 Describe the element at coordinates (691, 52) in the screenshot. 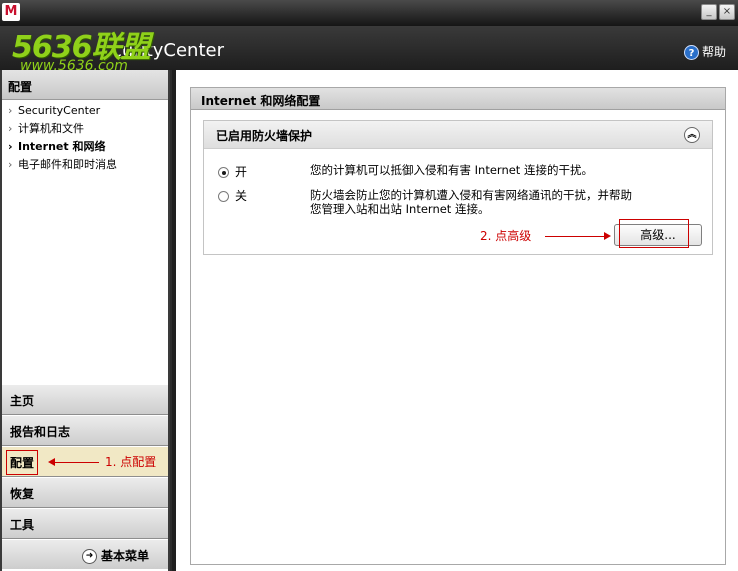

I see `help-icon: ?` at that location.